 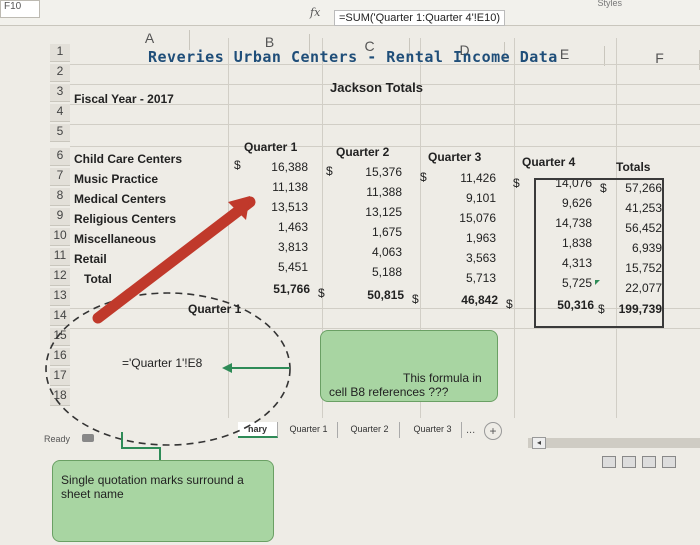 What do you see at coordinates (60, 157) in the screenshot?
I see `row-header: 6` at bounding box center [60, 157].